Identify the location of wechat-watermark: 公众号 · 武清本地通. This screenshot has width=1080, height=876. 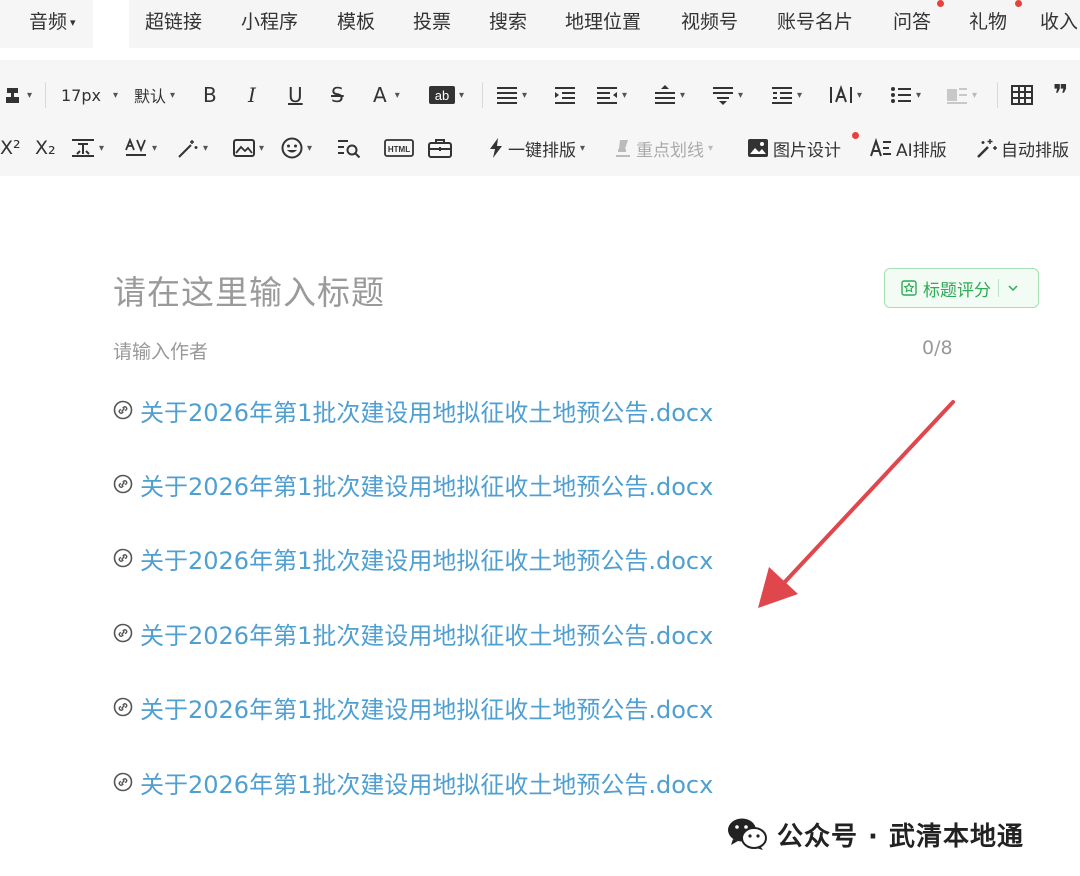
(875, 834).